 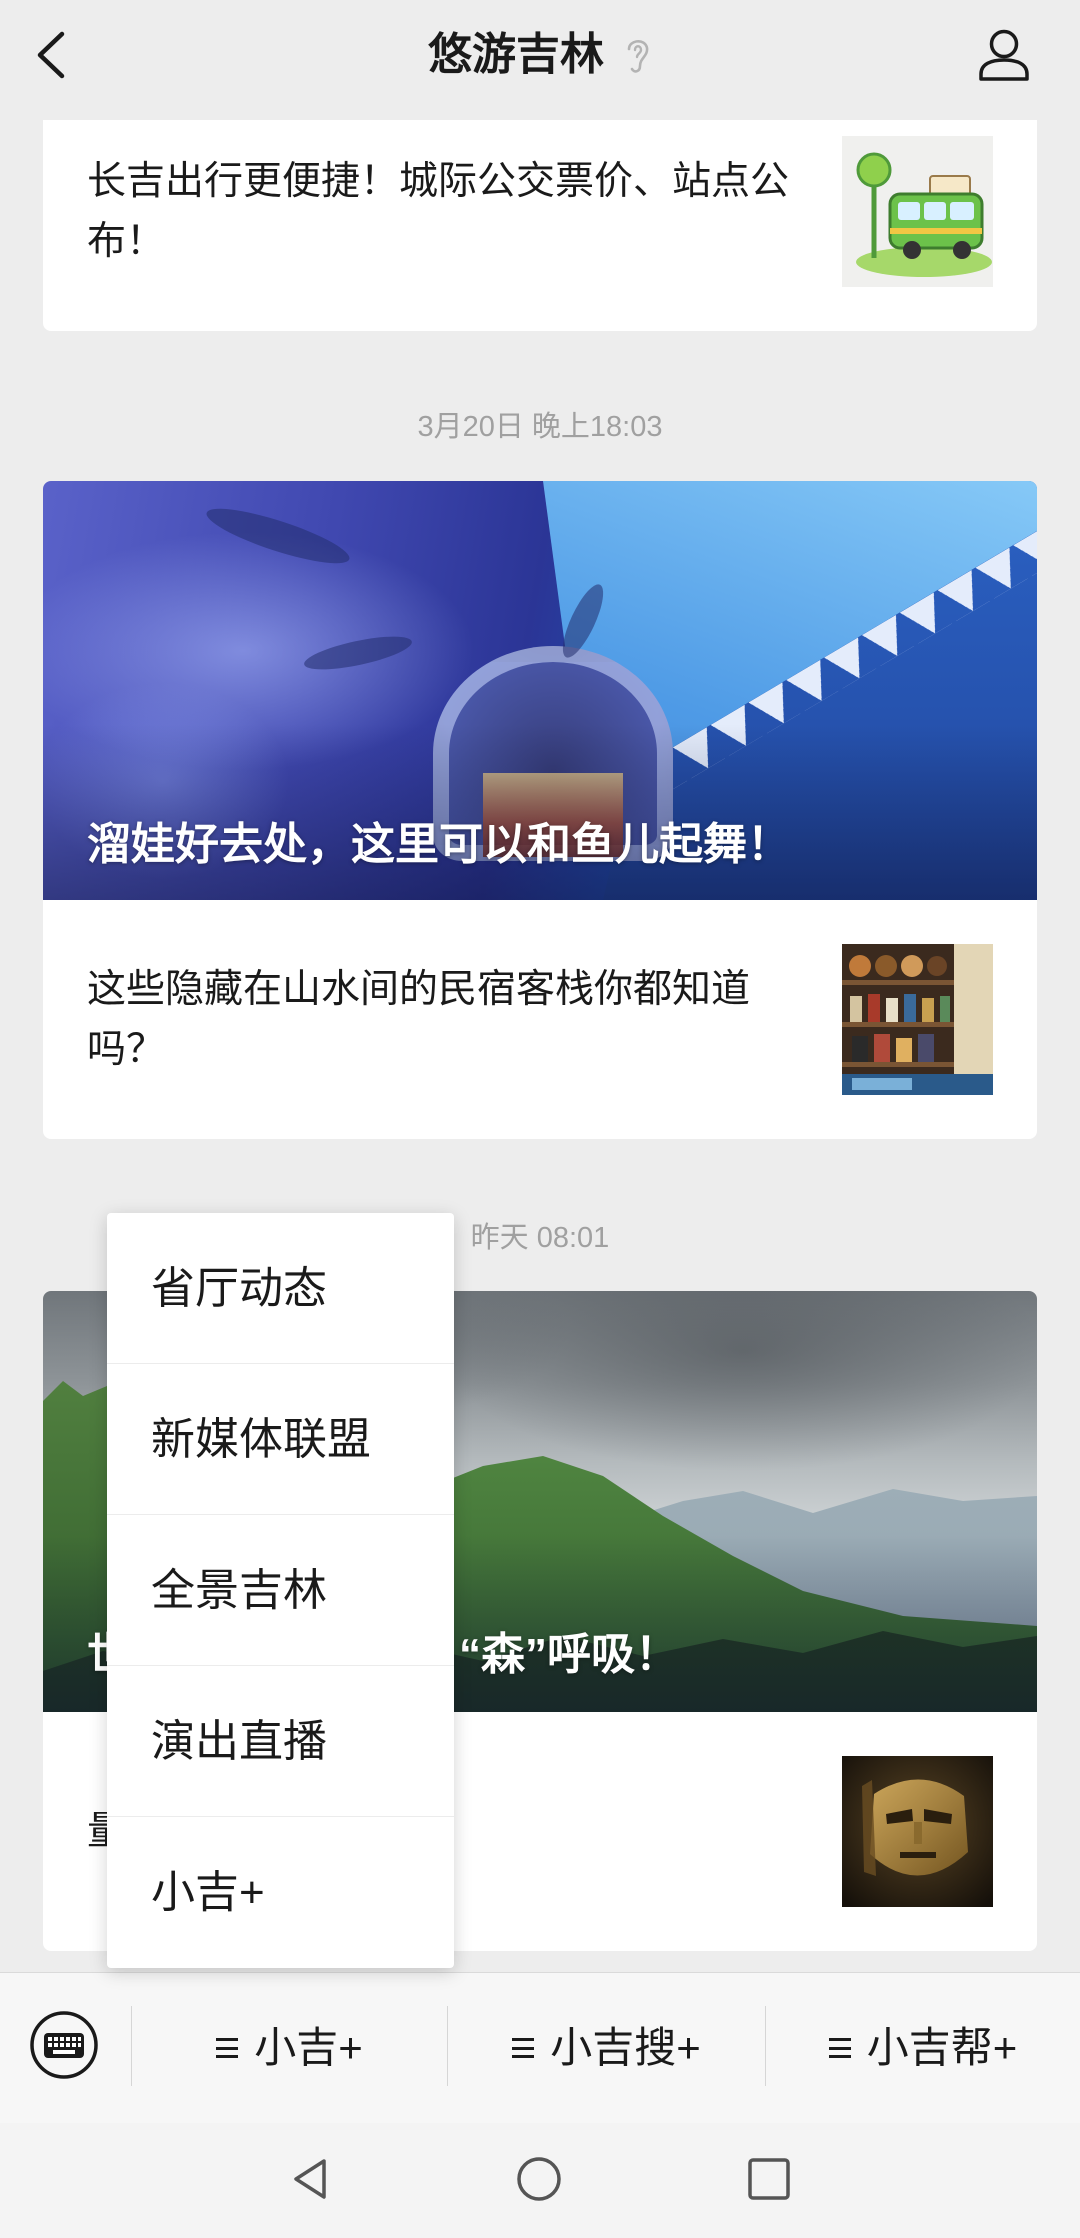 I want to click on menu-item-xiaoji-search: 小吉搜+, so click(x=606, y=2048).